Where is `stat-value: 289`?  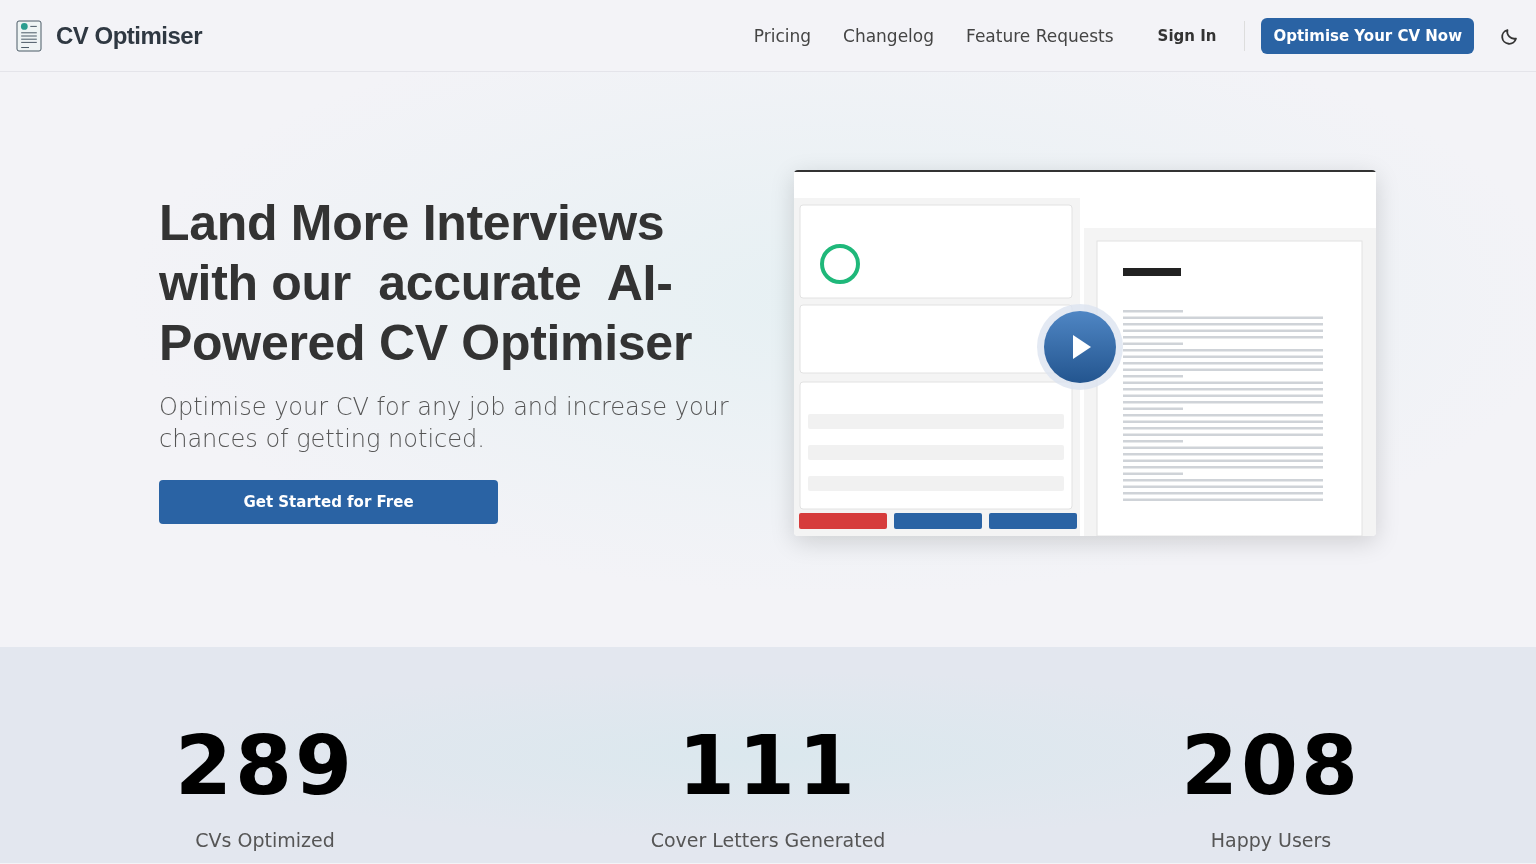 stat-value: 289 is located at coordinates (265, 766).